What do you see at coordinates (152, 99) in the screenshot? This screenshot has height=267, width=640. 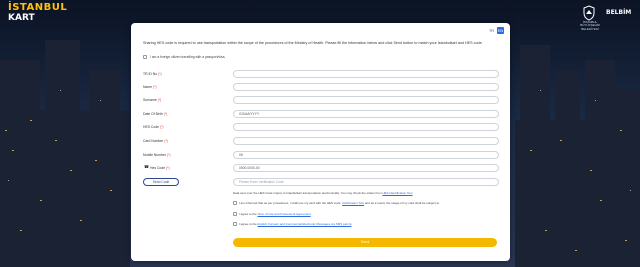 I see `field-label: Surname (*)` at bounding box center [152, 99].